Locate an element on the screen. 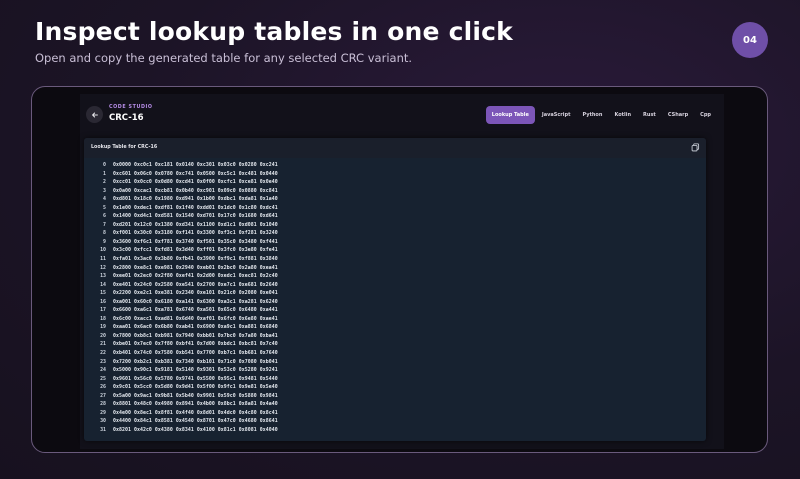 The image size is (800, 479). row-index: 0 is located at coordinates (104, 165).